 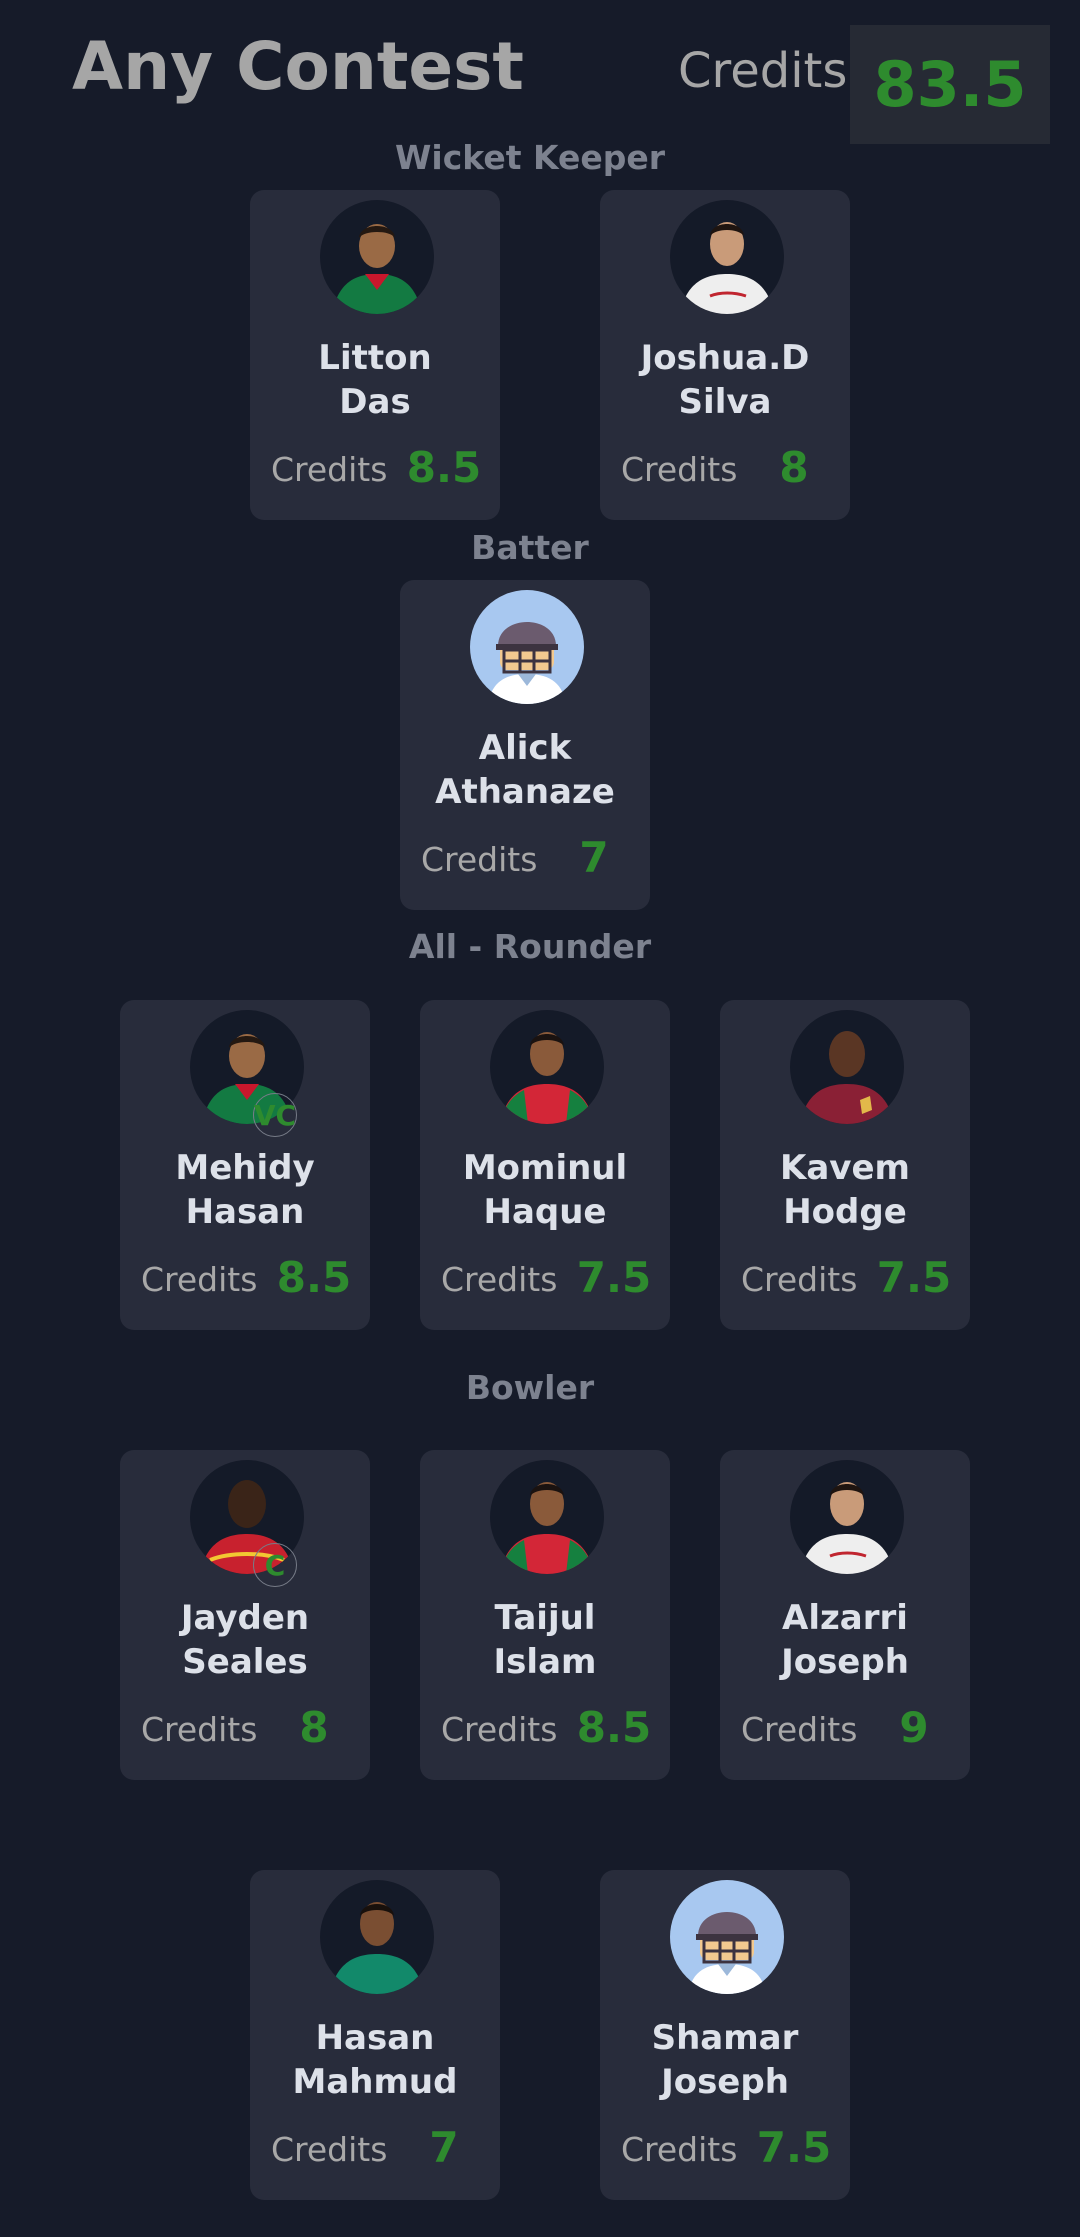 What do you see at coordinates (530, 1387) in the screenshot?
I see `section-title-bowler: Bowler` at bounding box center [530, 1387].